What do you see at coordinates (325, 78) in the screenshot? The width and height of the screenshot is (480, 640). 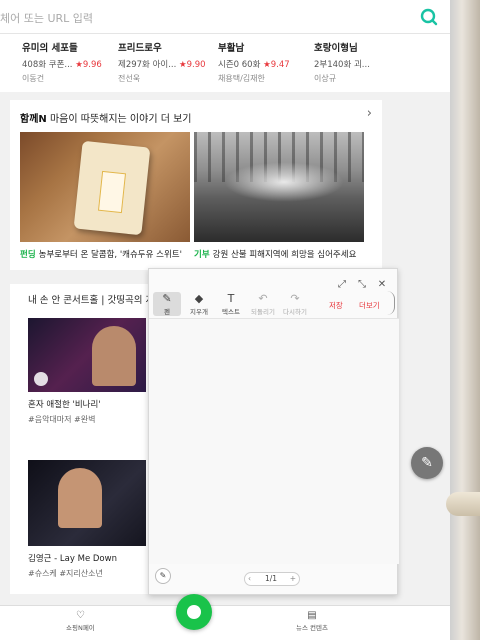 I see `webtoon-author: 이상규` at bounding box center [325, 78].